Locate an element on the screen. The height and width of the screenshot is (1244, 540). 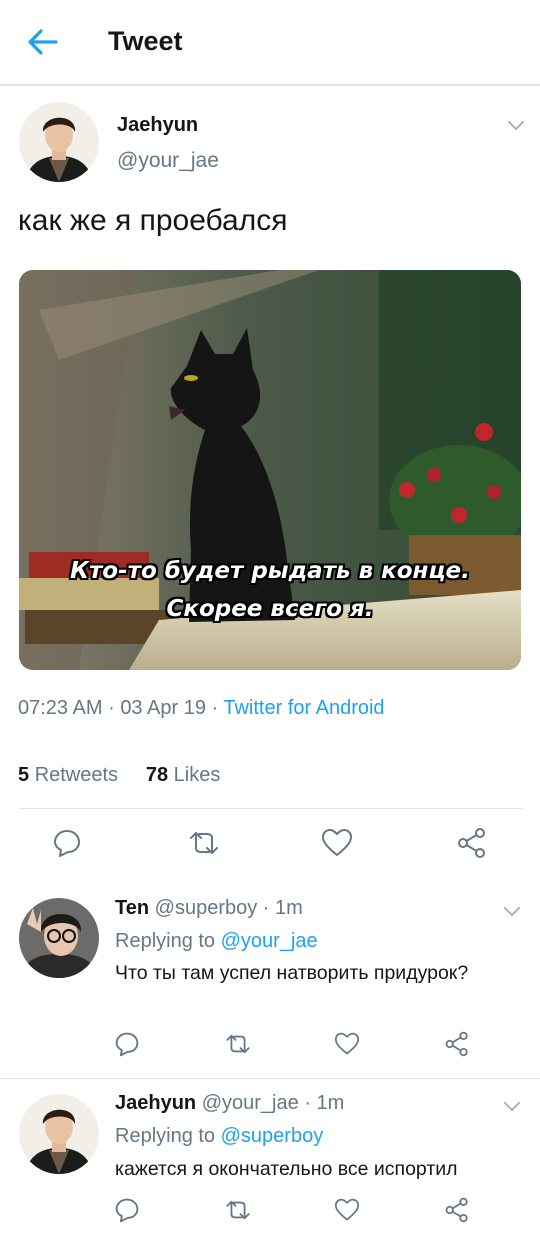
tweet-source-link: Twitter for Android is located at coordinates (303, 708).